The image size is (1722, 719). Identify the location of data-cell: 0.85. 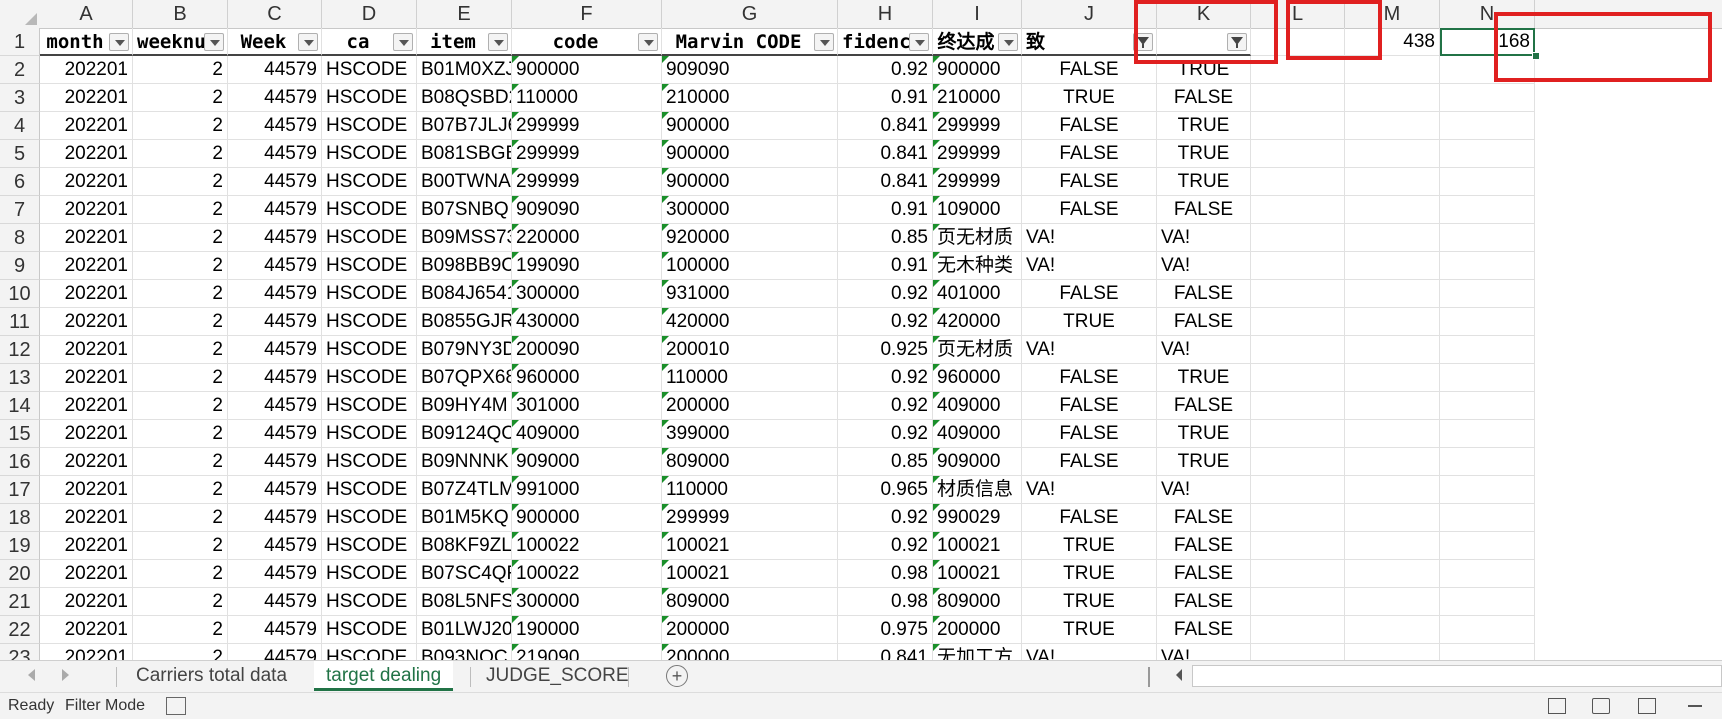
(885, 238).